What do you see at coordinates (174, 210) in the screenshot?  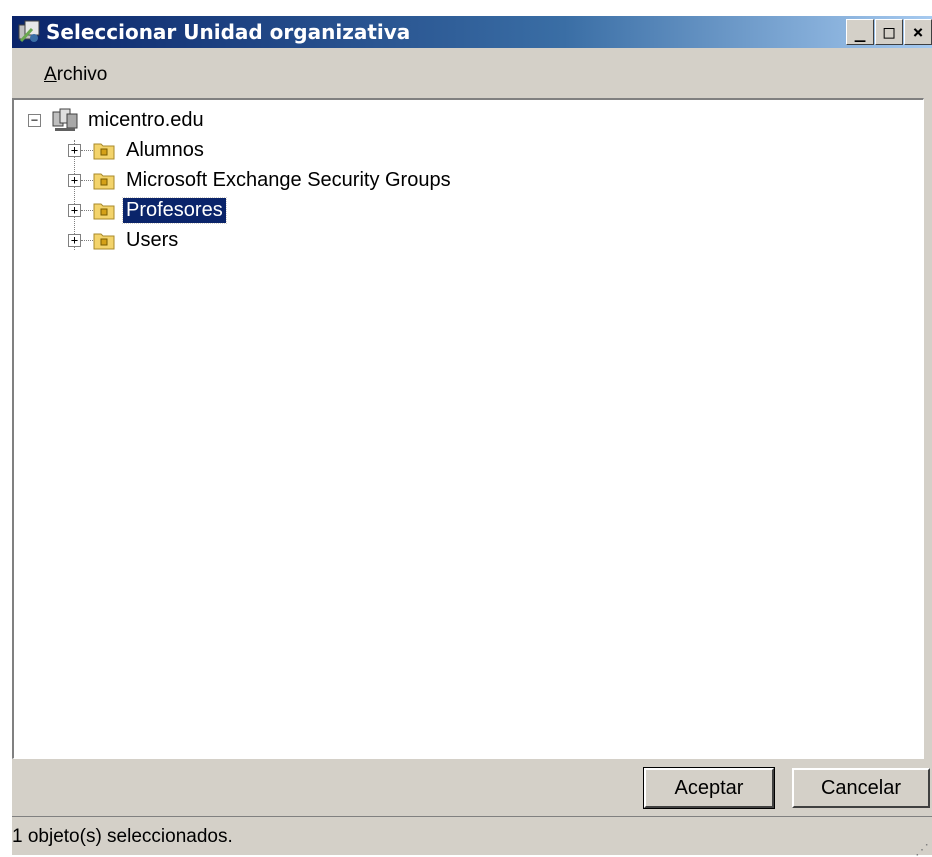 I see `tree-node-label-selected: Profesores` at bounding box center [174, 210].